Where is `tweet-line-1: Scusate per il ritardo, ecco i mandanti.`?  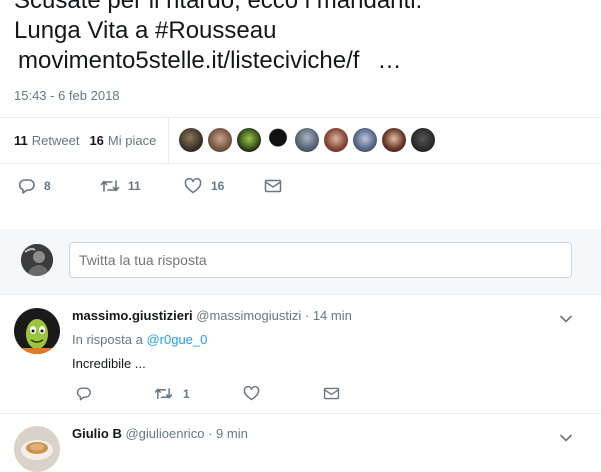 tweet-line-1: Scusate per il ritardo, ecco i mandanti. is located at coordinates (218, 7).